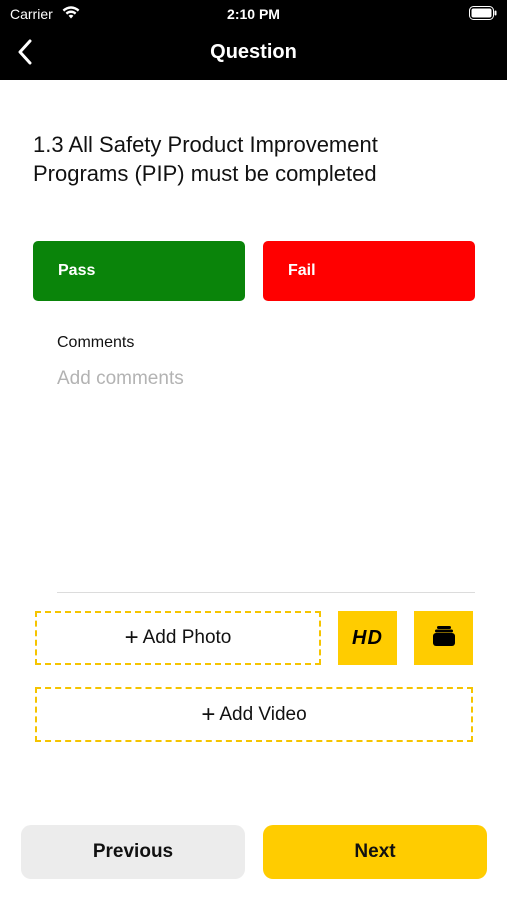 Image resolution: width=507 pixels, height=900 pixels. I want to click on add-photo-button: + Add Photo, so click(178, 638).